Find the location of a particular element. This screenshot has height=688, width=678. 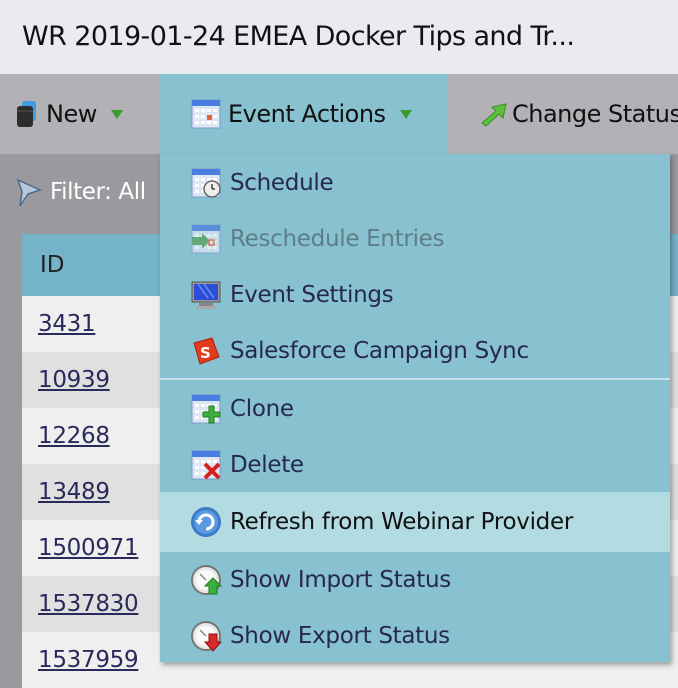

id-link: 12268 is located at coordinates (74, 436).